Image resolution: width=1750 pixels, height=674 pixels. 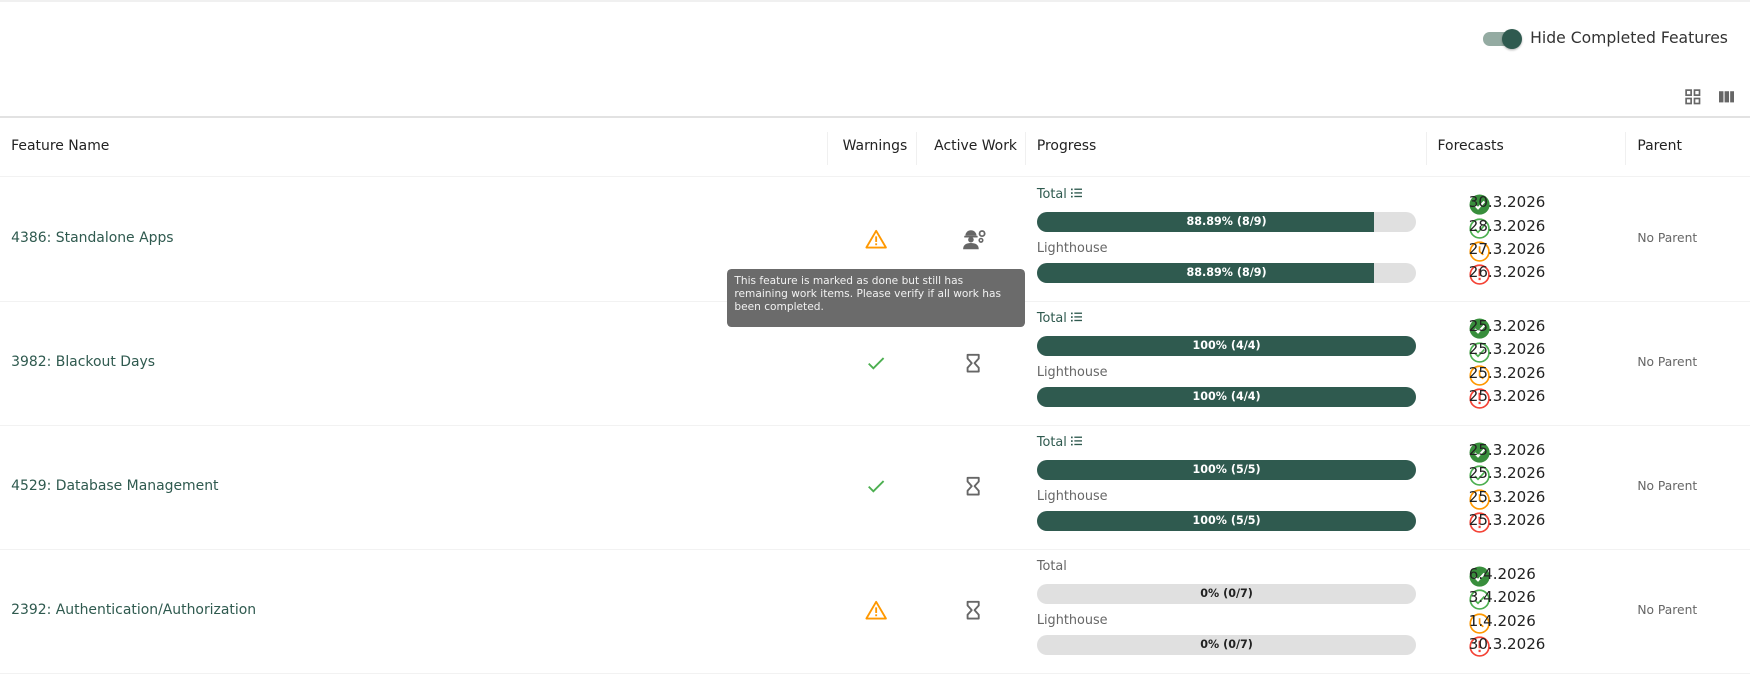 What do you see at coordinates (1659, 146) in the screenshot?
I see `header-parent: Parent` at bounding box center [1659, 146].